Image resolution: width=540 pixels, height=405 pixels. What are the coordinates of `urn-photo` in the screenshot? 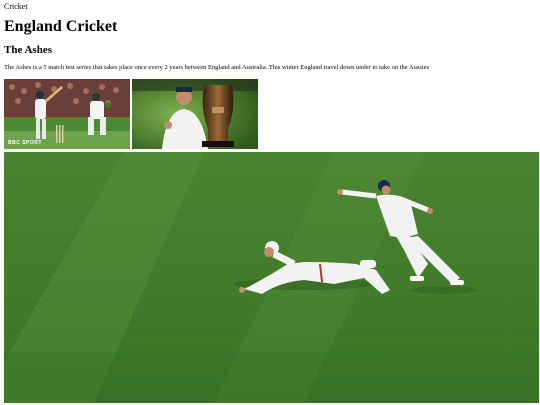 It's located at (195, 114).